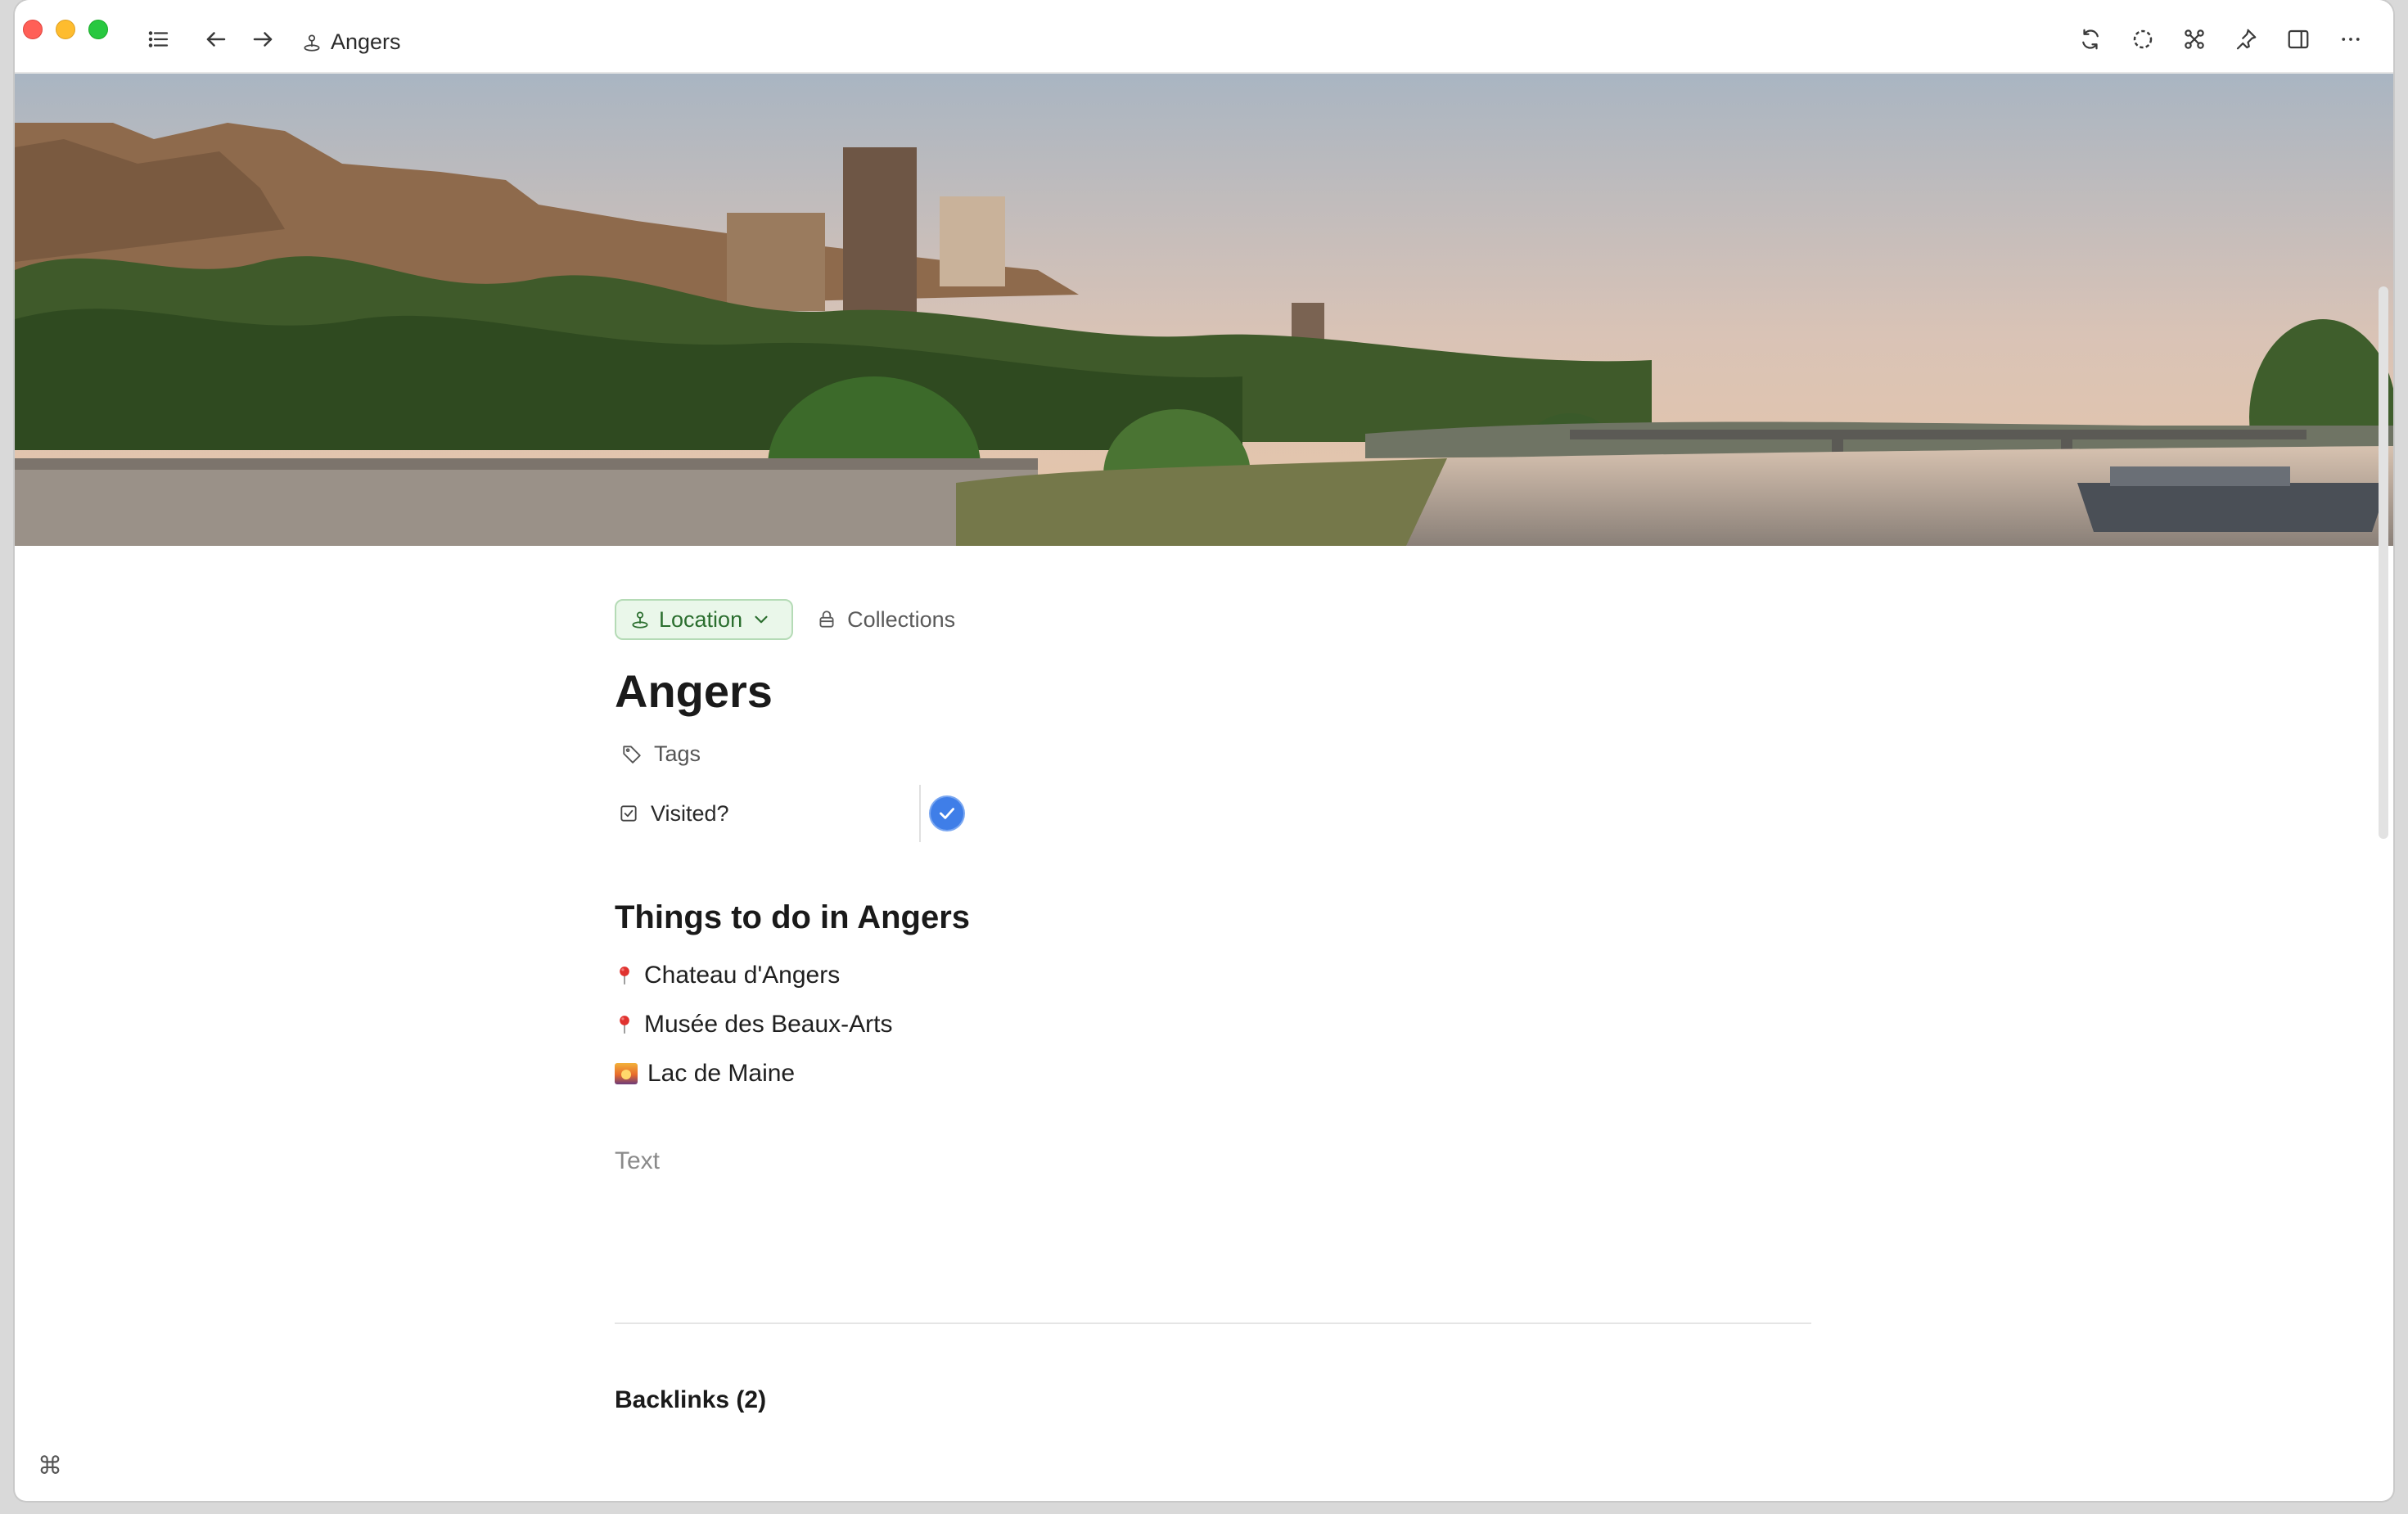  I want to click on chevron-down-icon, so click(761, 619).